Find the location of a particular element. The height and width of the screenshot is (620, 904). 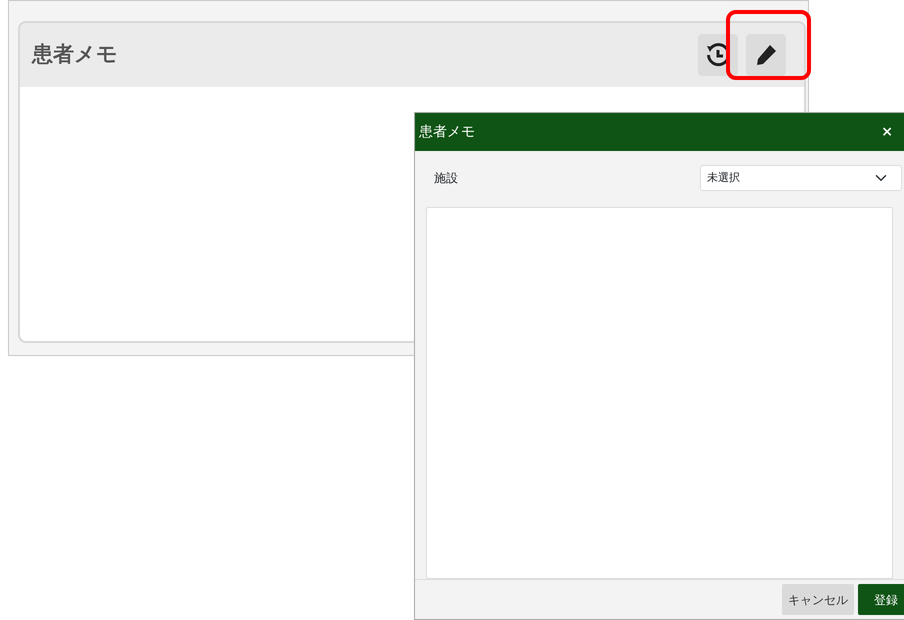

register-button: 登録 is located at coordinates (881, 599).